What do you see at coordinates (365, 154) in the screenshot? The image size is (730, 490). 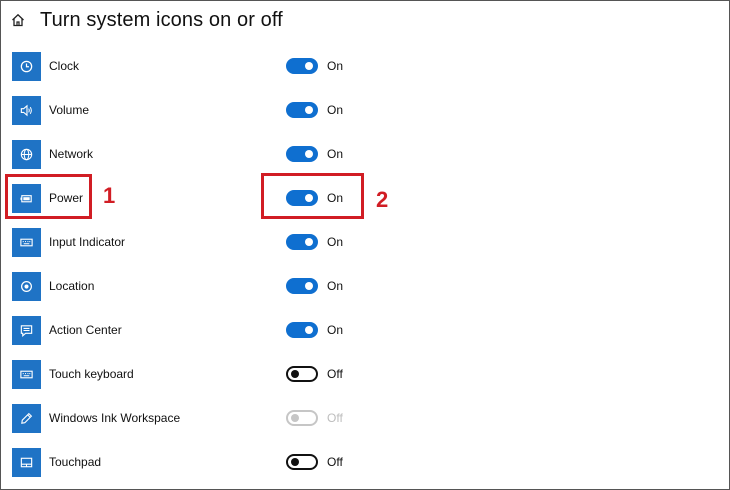 I see `list-item-network: Network On` at bounding box center [365, 154].